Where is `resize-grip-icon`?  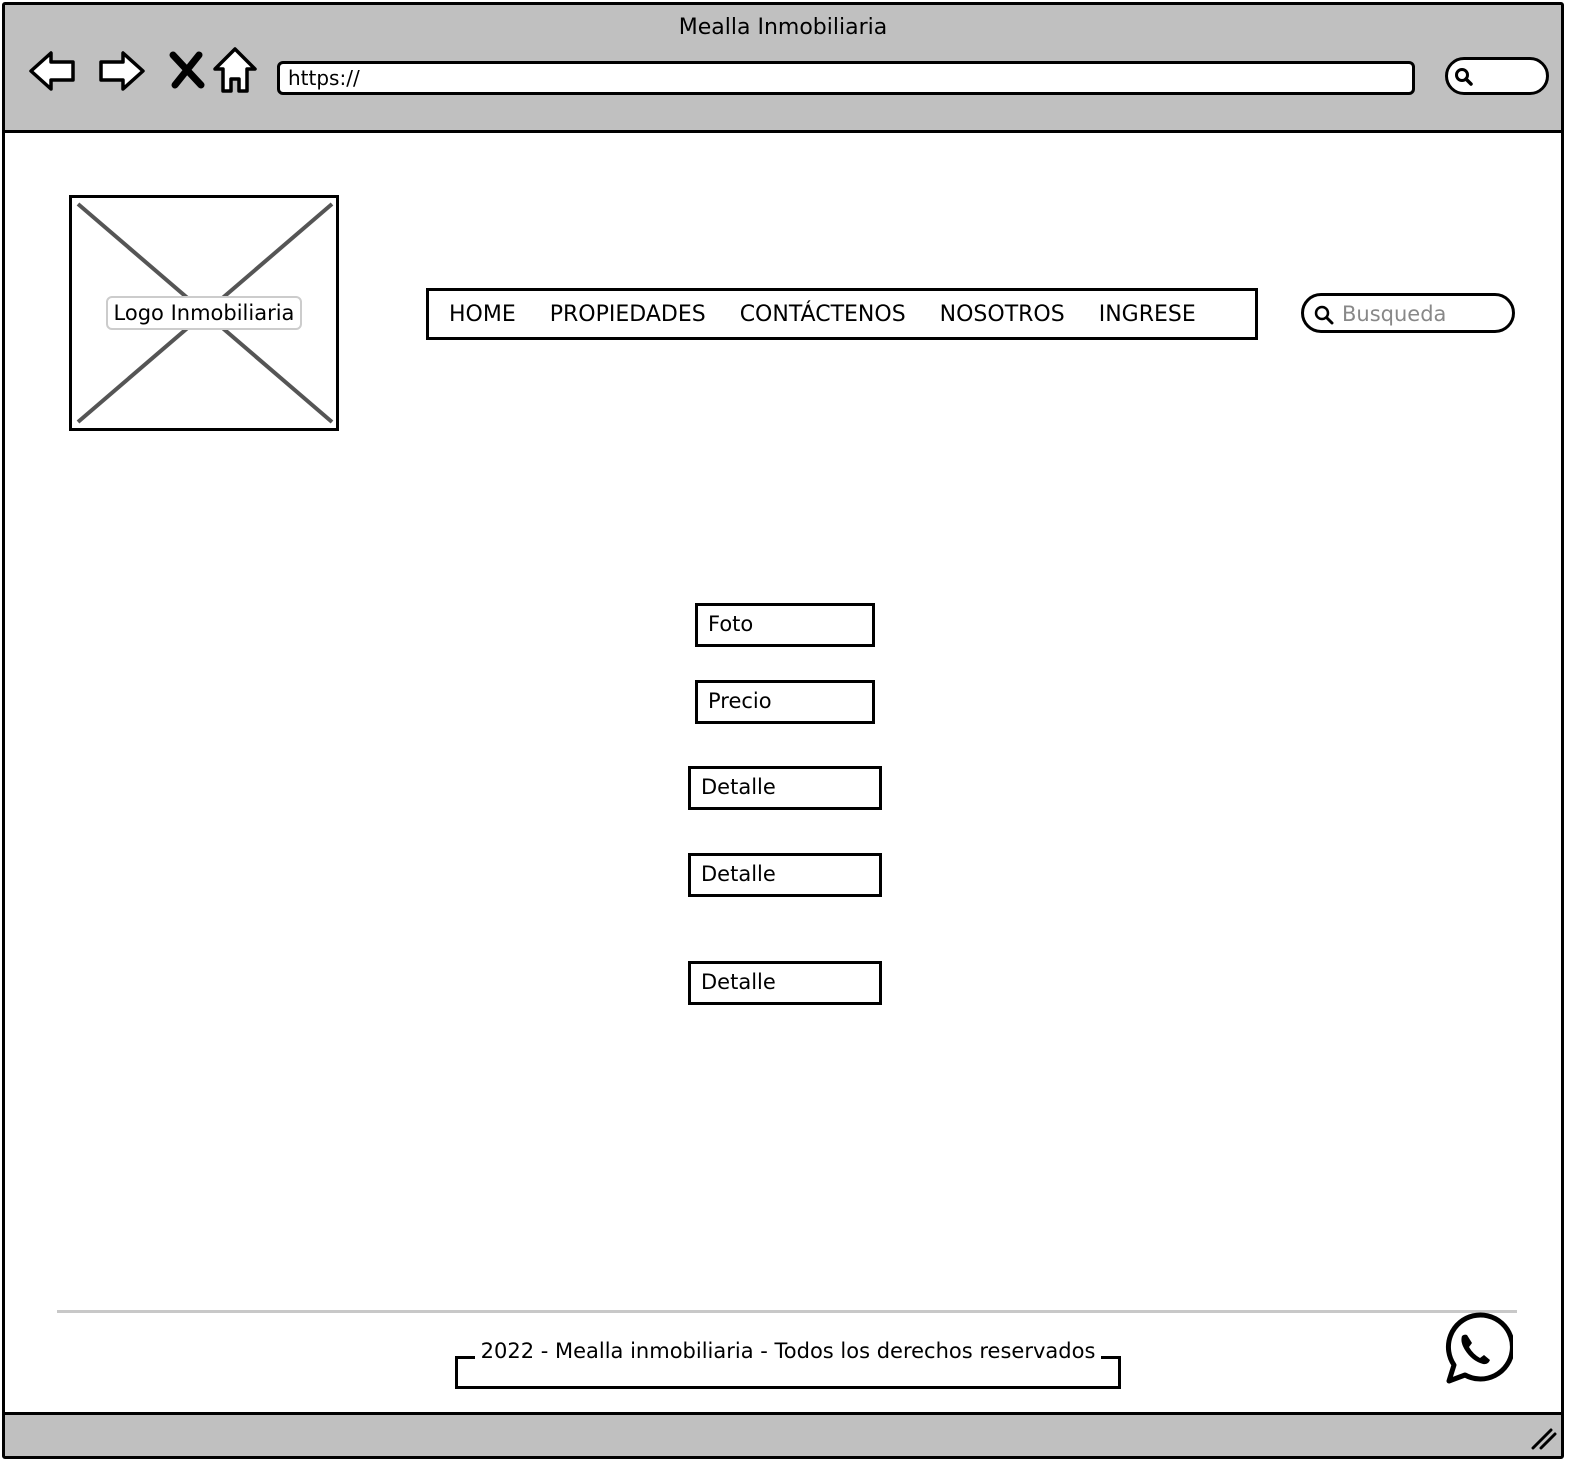 resize-grip-icon is located at coordinates (1543, 1438).